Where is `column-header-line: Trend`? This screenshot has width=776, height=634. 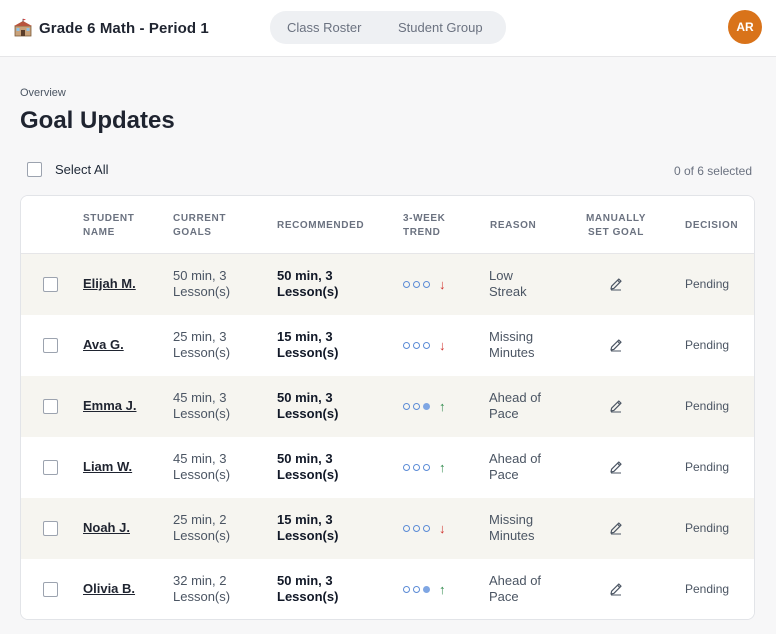
column-header-line: Trend is located at coordinates (422, 232).